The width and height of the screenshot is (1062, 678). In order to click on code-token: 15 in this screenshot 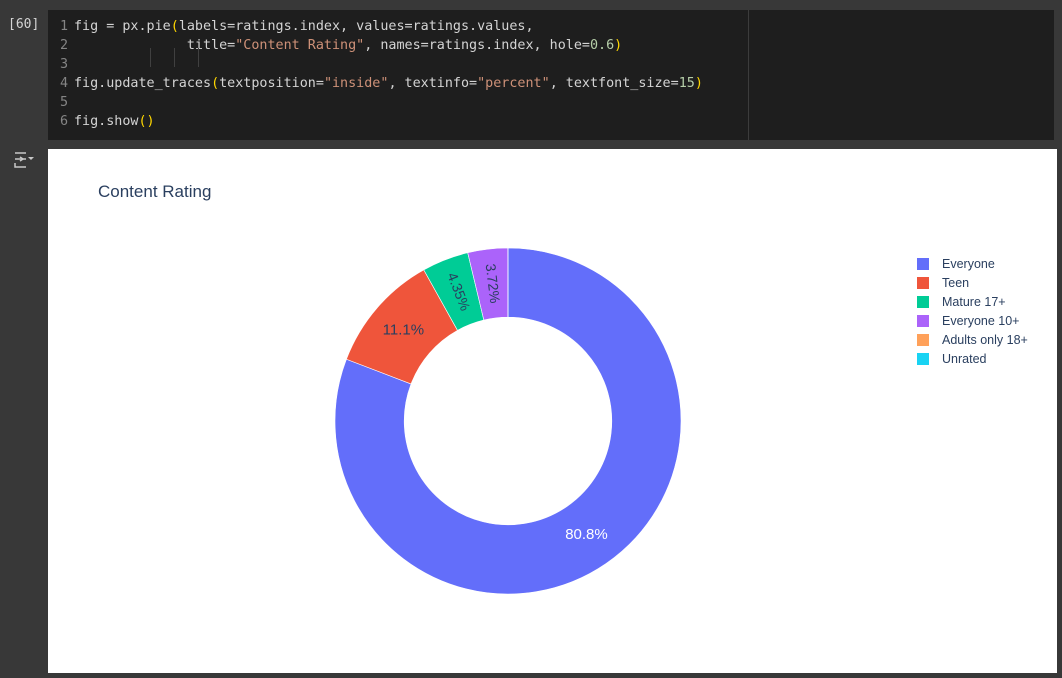, I will do `click(686, 83)`.